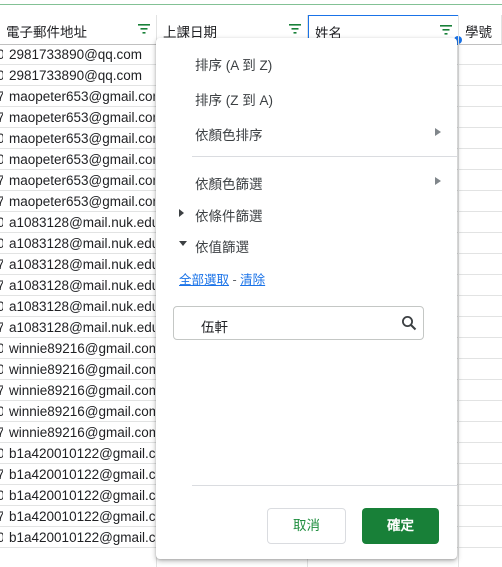 This screenshot has width=502, height=567. What do you see at coordinates (234, 99) in the screenshot?
I see `sort-z-a-item: 排序 (Z 到 A)` at bounding box center [234, 99].